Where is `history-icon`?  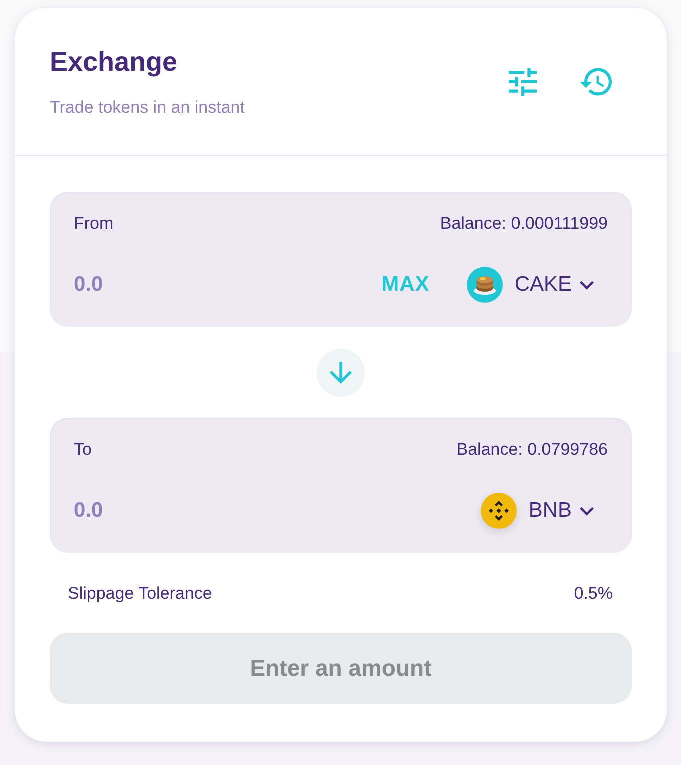 history-icon is located at coordinates (596, 82).